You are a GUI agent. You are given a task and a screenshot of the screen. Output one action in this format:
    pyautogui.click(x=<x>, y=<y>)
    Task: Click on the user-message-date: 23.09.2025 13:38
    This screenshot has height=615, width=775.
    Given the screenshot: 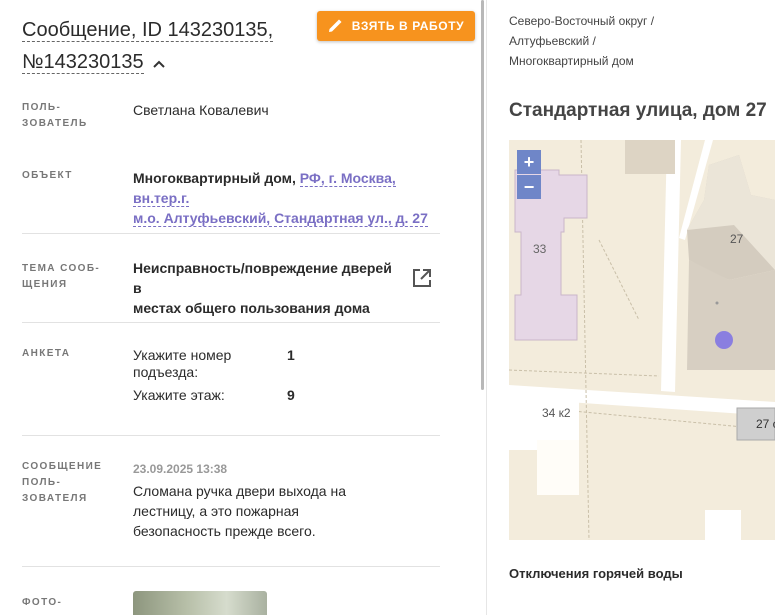 What is the action you would take?
    pyautogui.click(x=180, y=469)
    